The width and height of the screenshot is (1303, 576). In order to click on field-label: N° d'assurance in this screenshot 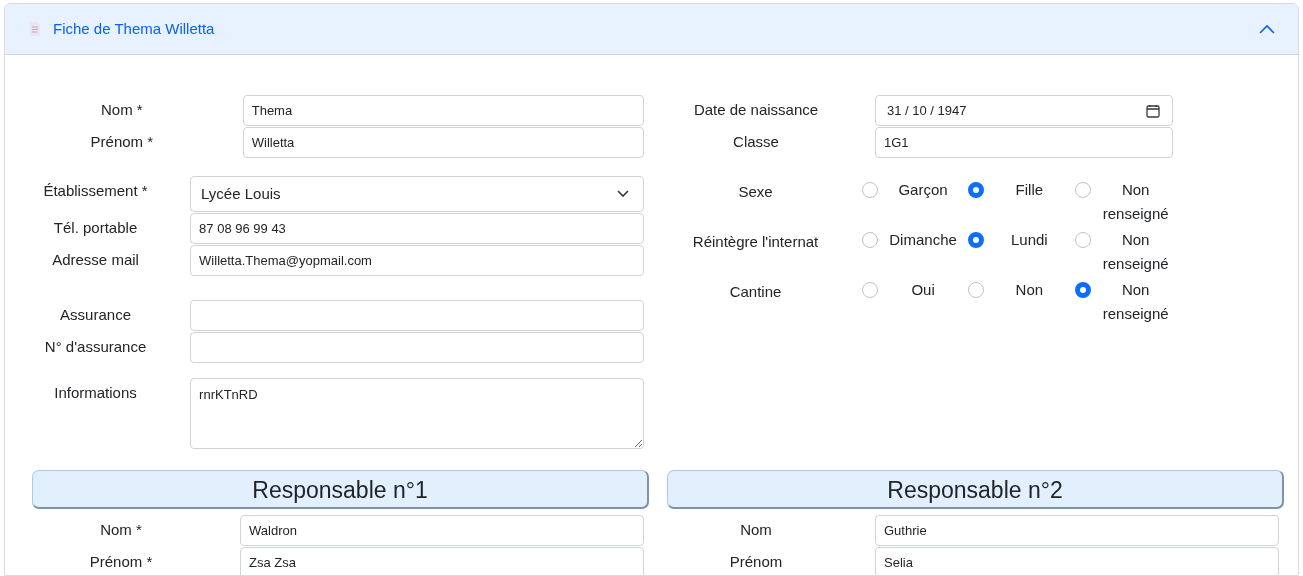, I will do `click(95, 347)`.